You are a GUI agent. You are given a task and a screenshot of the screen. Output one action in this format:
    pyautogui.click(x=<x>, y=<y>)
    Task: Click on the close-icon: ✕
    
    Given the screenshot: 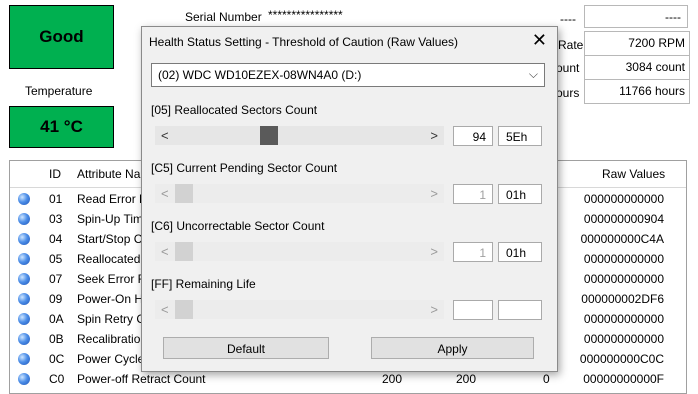 What is the action you would take?
    pyautogui.click(x=539, y=40)
    